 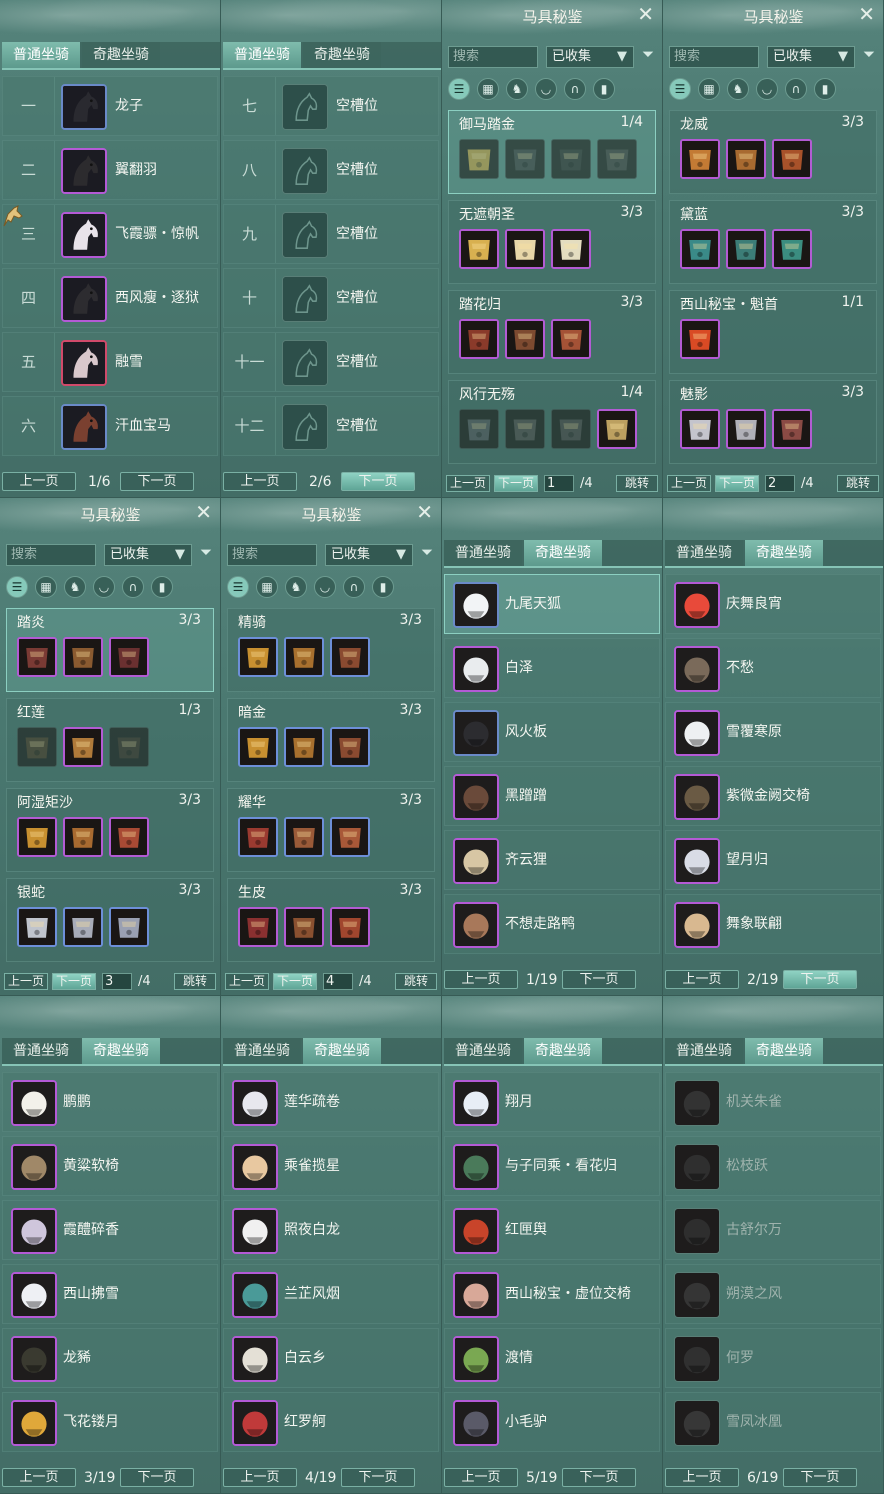 I want to click on tack-set-card: 生皮 3/3, so click(x=331, y=920).